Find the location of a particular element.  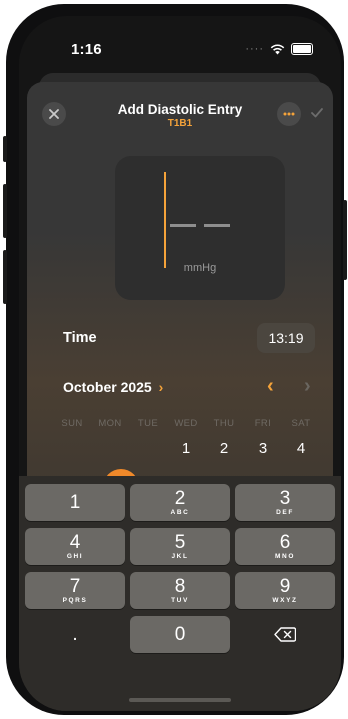

key-9: 9 WXYZ is located at coordinates (285, 590).